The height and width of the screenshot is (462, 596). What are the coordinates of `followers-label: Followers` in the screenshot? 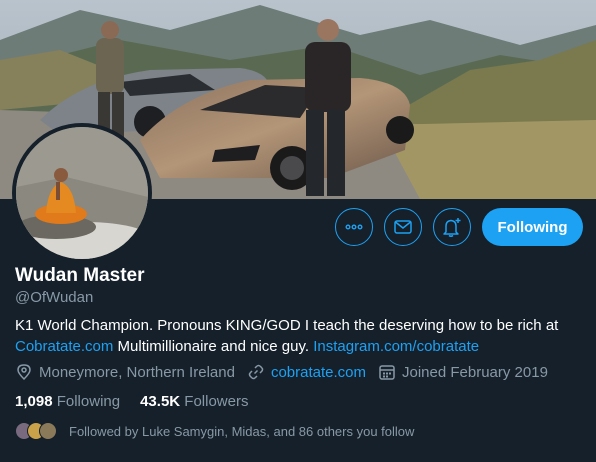 It's located at (216, 401).